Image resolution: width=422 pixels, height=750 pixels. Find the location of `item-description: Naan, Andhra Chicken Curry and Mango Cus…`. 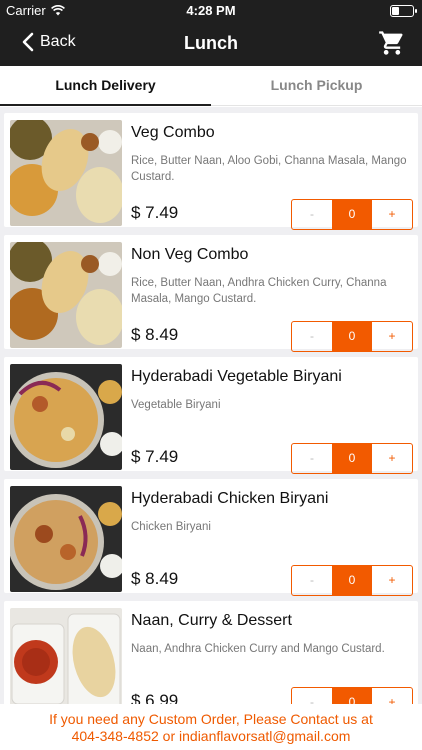

item-description: Naan, Andhra Chicken Curry and Mango Cus… is located at coordinates (258, 649).